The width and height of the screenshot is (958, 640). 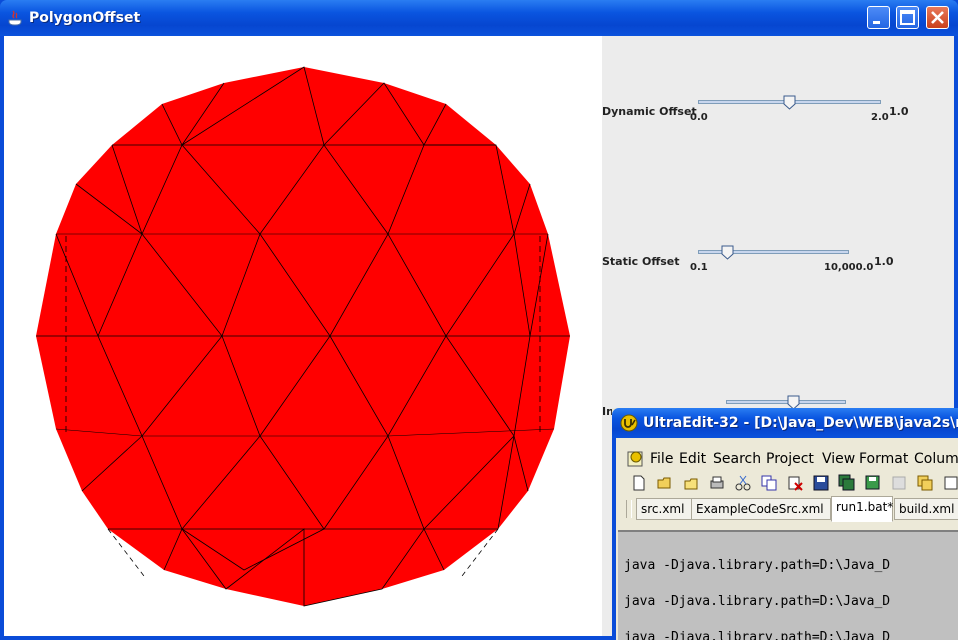 What do you see at coordinates (950, 483) in the screenshot?
I see `overflow-icon` at bounding box center [950, 483].